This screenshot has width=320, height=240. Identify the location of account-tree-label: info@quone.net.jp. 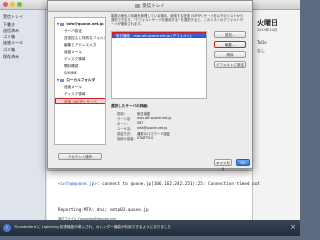
(85, 24).